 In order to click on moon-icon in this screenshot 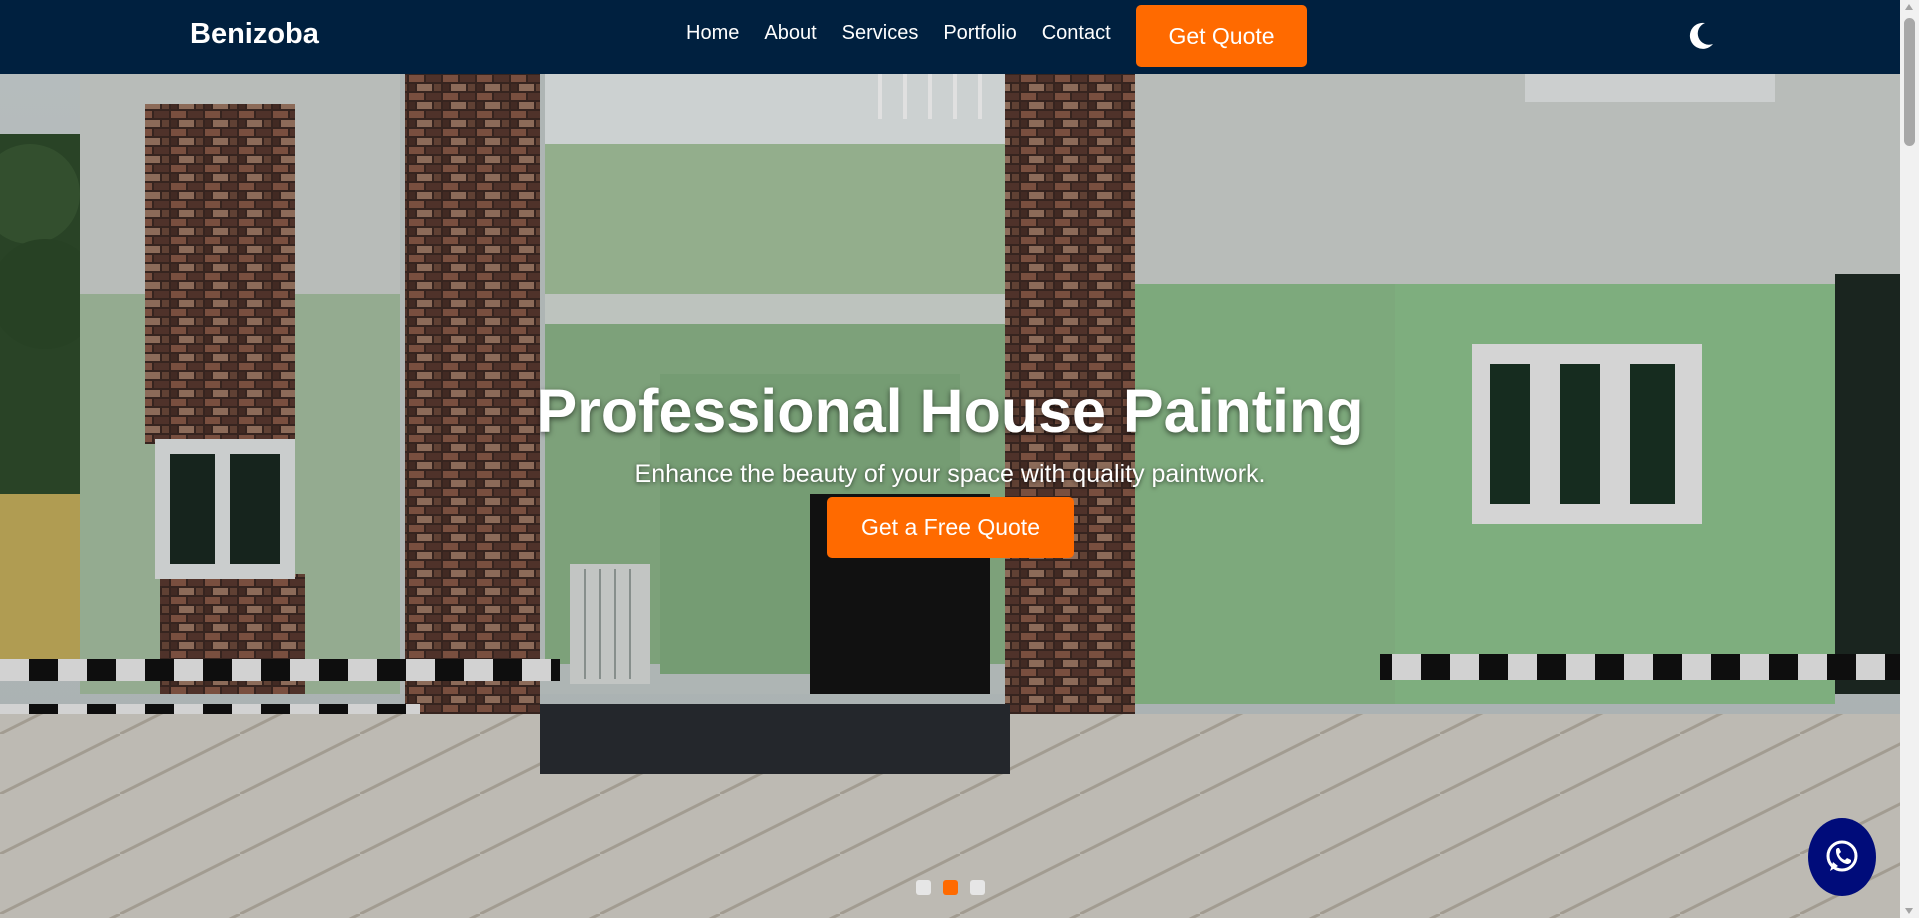, I will do `click(1701, 36)`.